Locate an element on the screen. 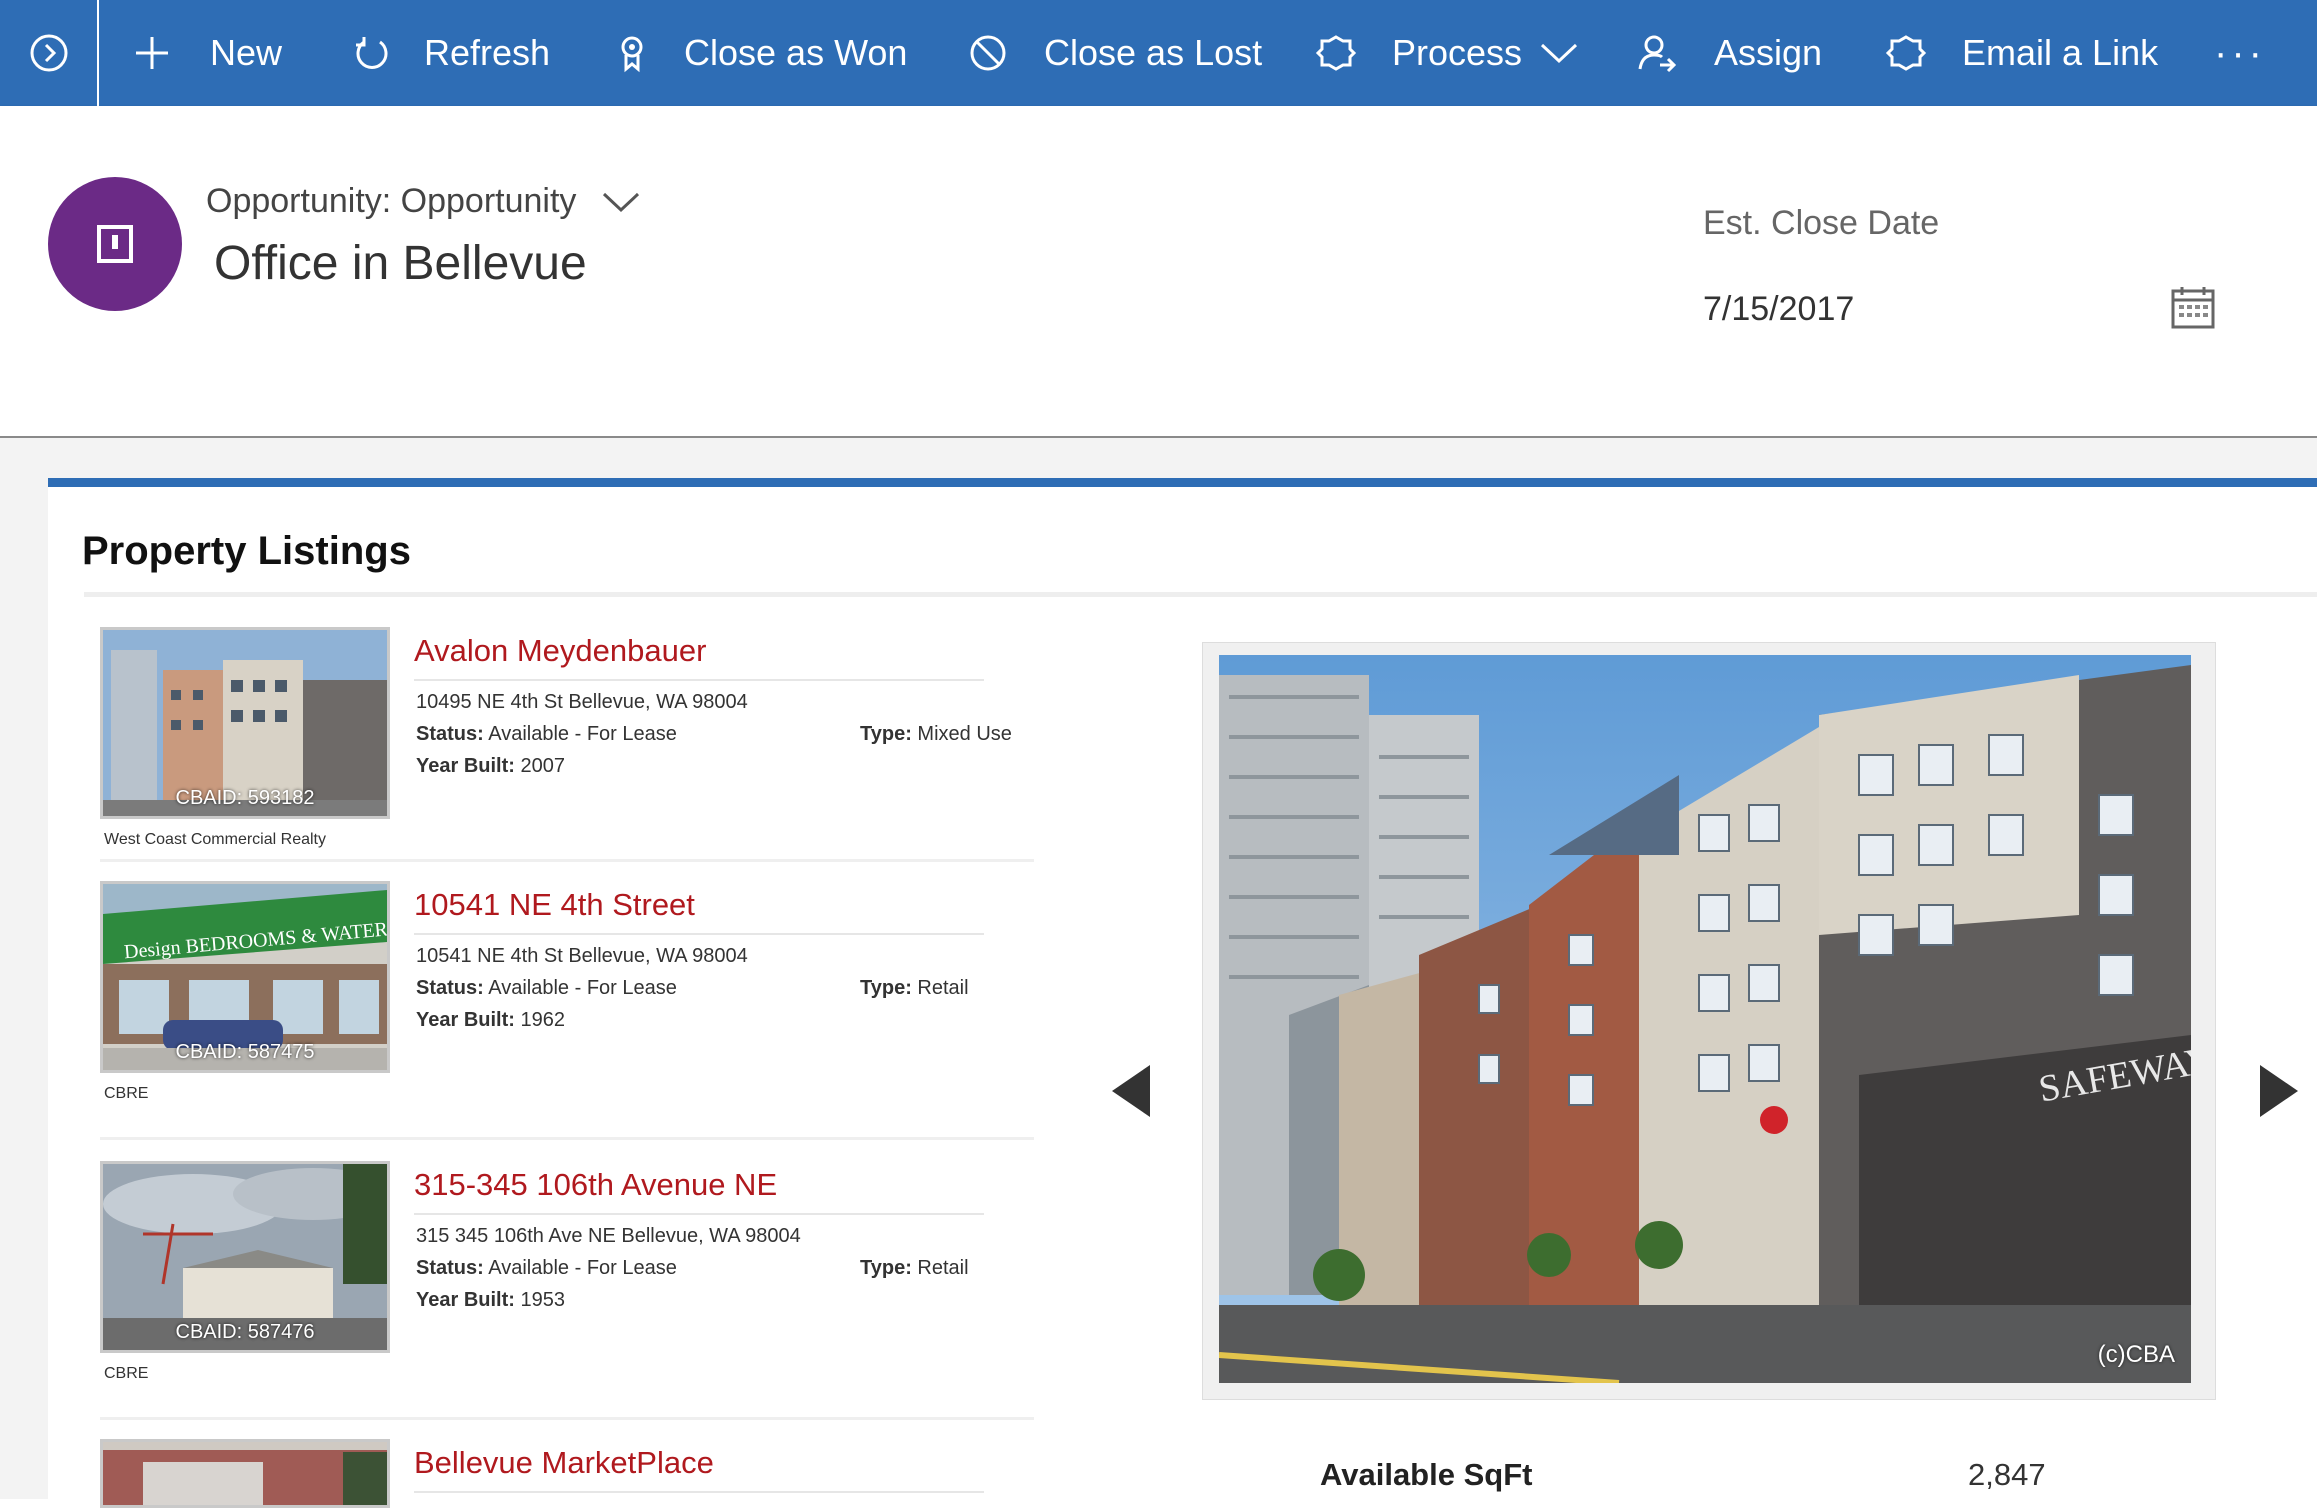 The height and width of the screenshot is (1508, 2317). new-label: New is located at coordinates (246, 52).